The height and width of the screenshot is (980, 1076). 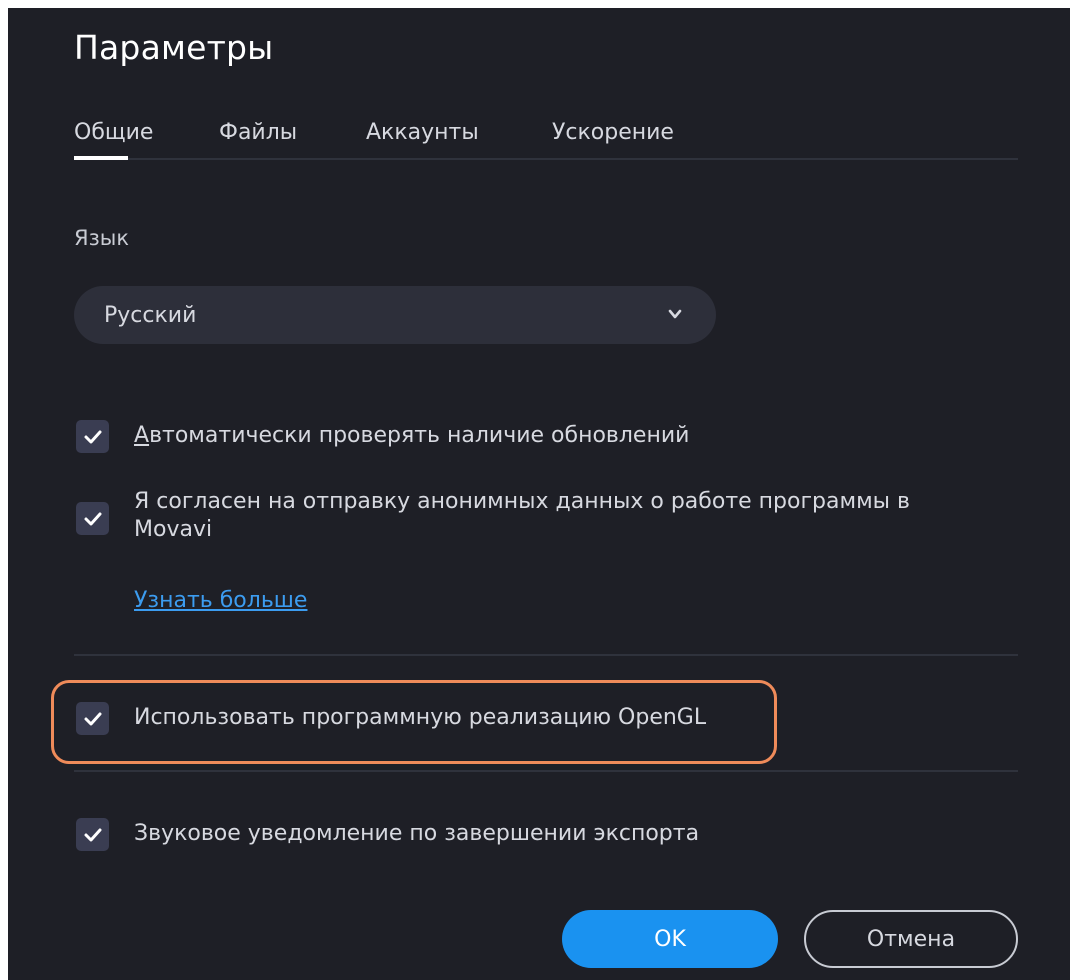 I want to click on ok-button: OK, so click(x=670, y=939).